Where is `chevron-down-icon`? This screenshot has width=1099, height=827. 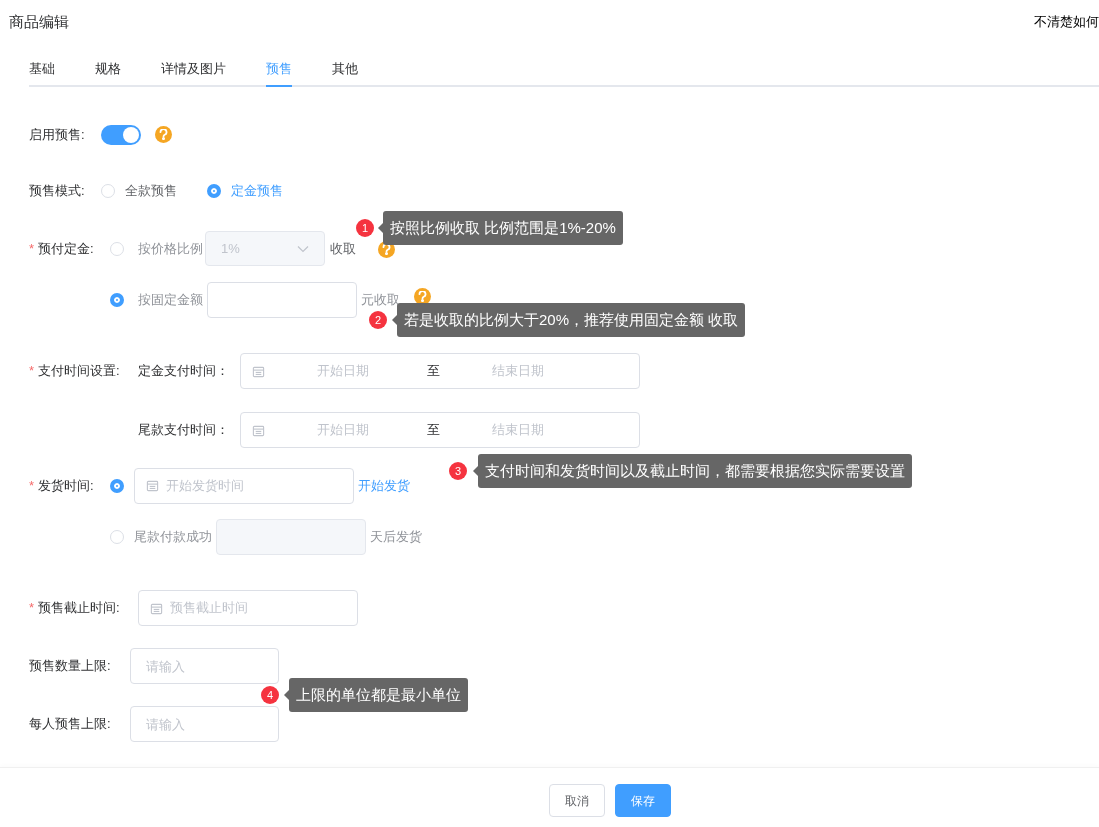 chevron-down-icon is located at coordinates (303, 248).